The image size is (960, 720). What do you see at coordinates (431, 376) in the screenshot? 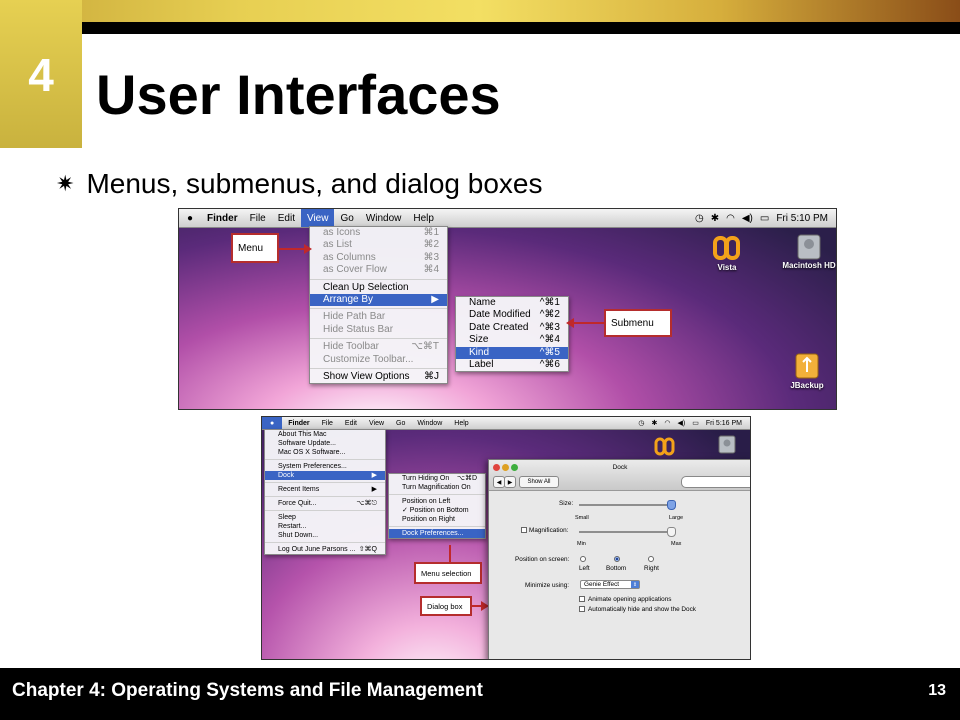
I see `menu-item-shortcut: ⌘J` at bounding box center [431, 376].